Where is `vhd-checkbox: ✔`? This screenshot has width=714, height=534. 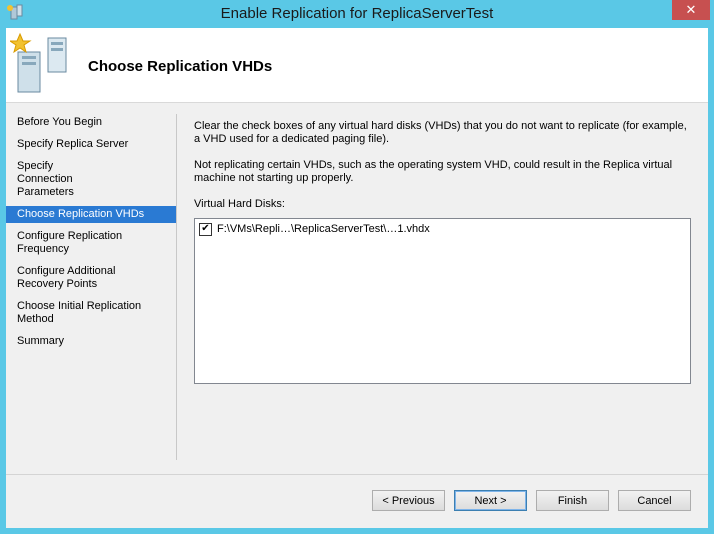
vhd-checkbox: ✔ is located at coordinates (205, 229).